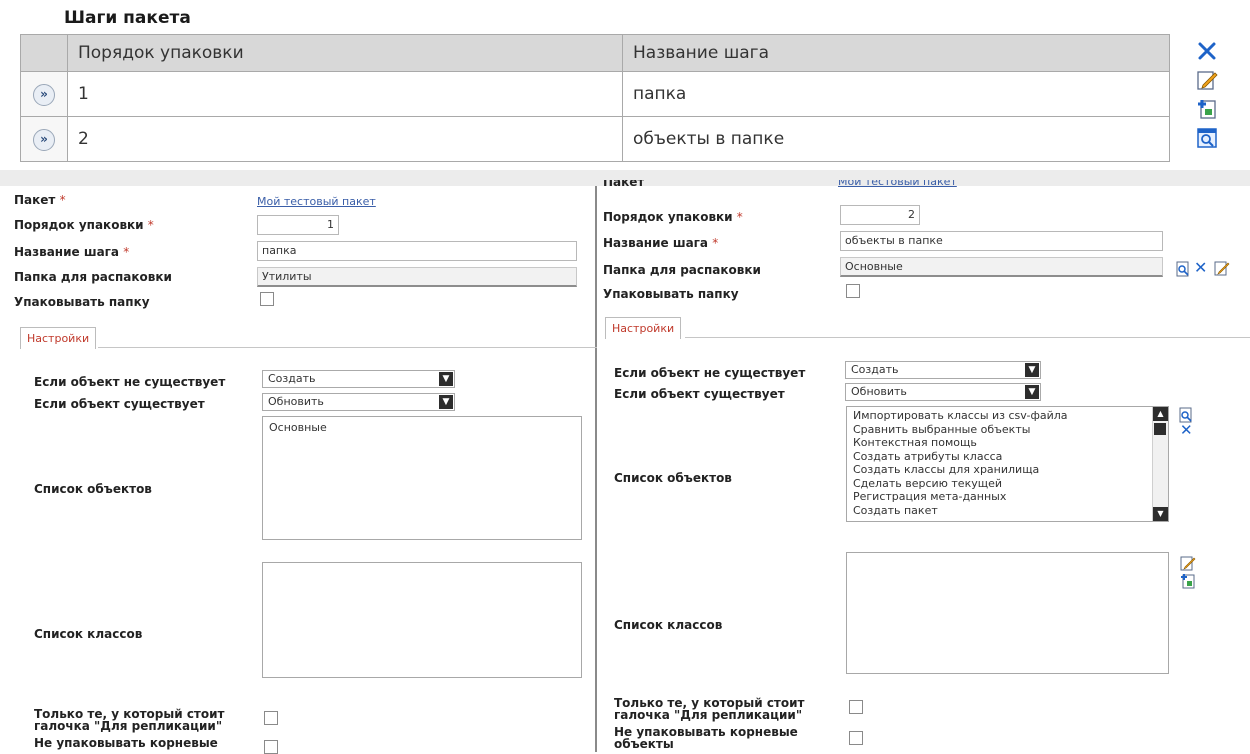  Describe the element at coordinates (40, 200) in the screenshot. I see `package-label: Пакет *` at that location.